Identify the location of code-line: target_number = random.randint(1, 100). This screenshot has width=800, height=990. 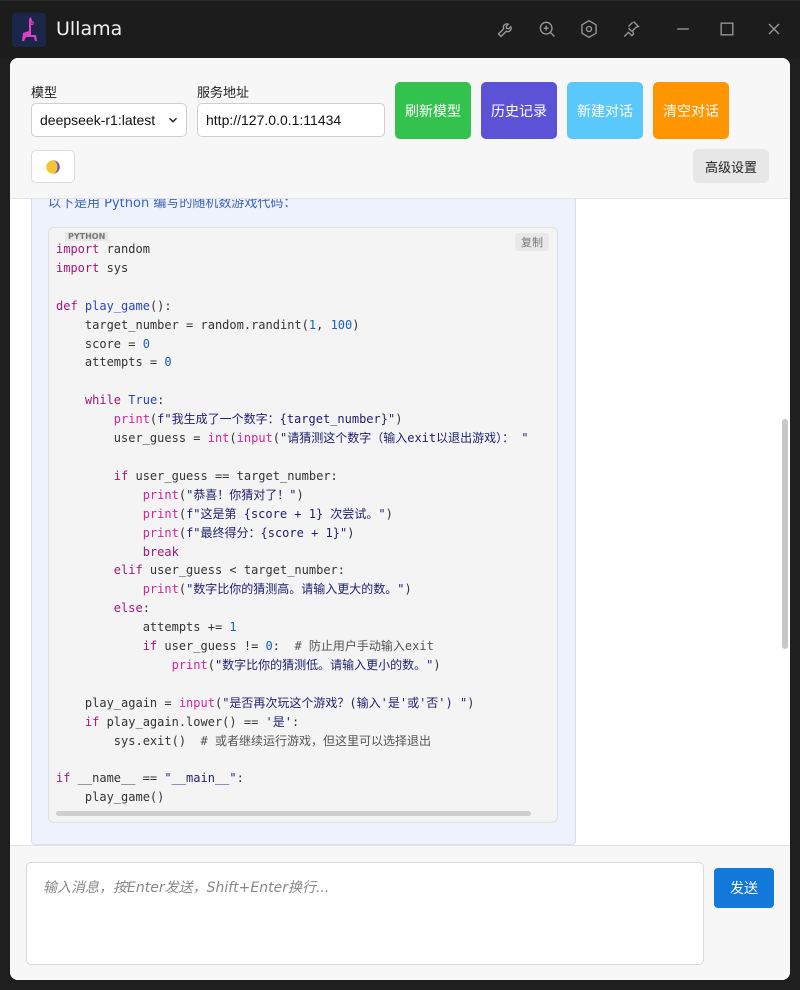
(208, 324).